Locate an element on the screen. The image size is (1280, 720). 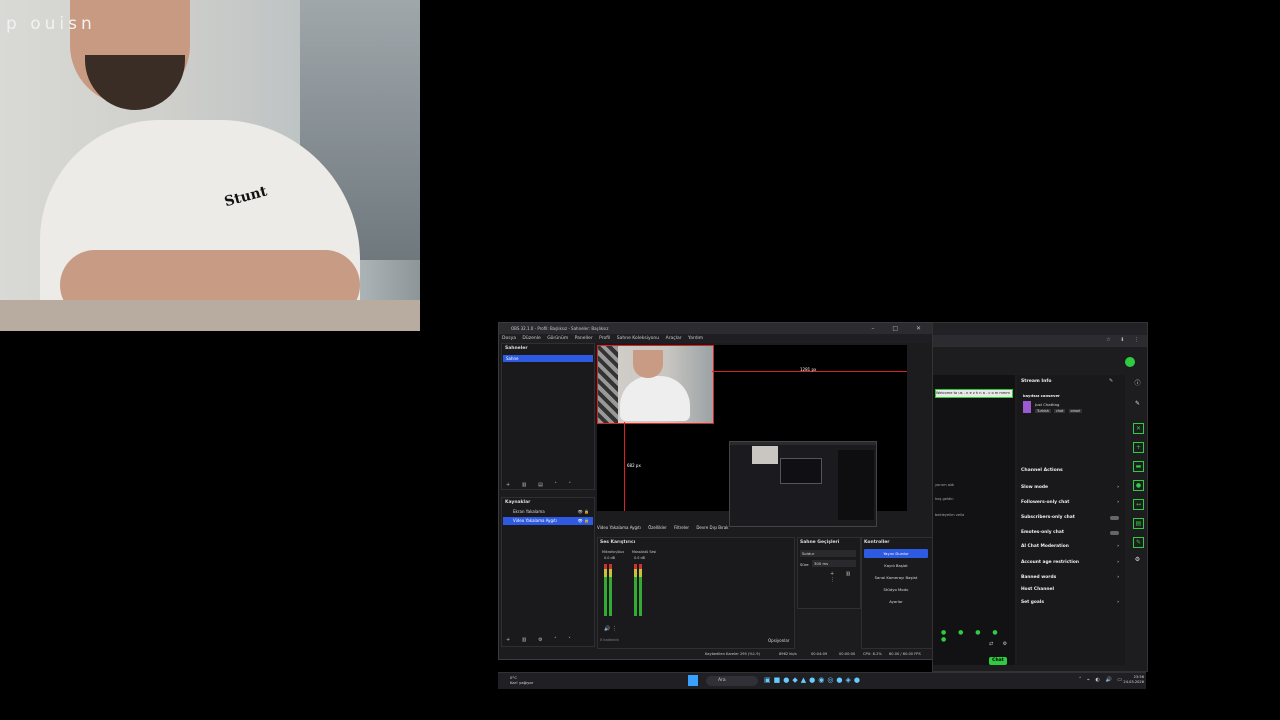
scene-toolbar: + ▥ ▤ ˄ ˅ is located at coordinates (541, 485).